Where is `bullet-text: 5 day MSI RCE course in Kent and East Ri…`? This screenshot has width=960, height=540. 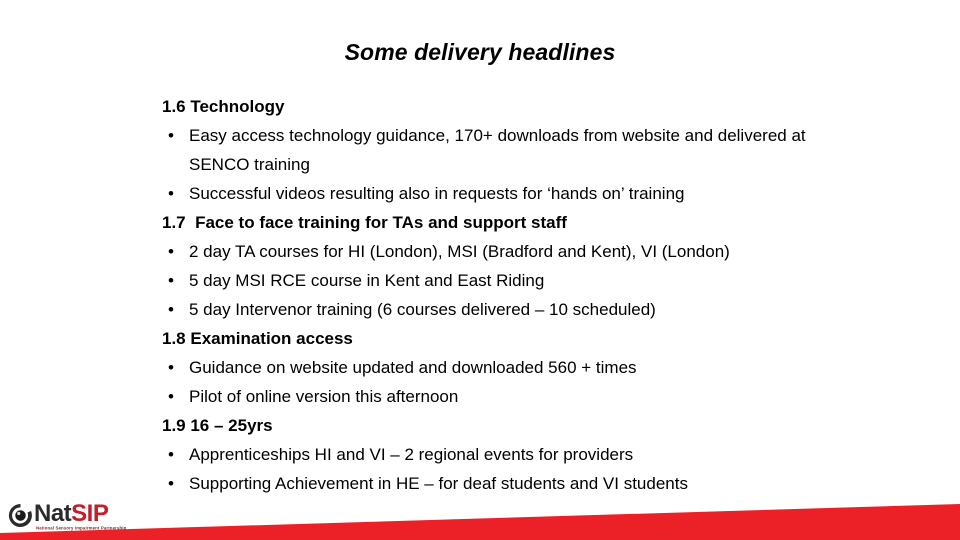 bullet-text: 5 day MSI RCE course in Kent and East Ri… is located at coordinates (367, 280).